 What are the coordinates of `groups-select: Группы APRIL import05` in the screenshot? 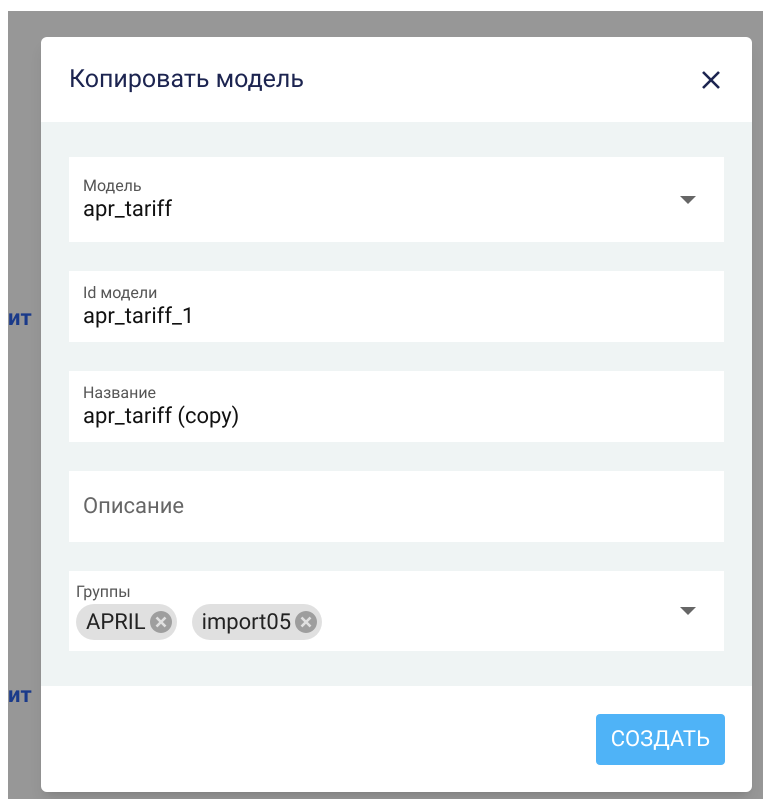 It's located at (396, 611).